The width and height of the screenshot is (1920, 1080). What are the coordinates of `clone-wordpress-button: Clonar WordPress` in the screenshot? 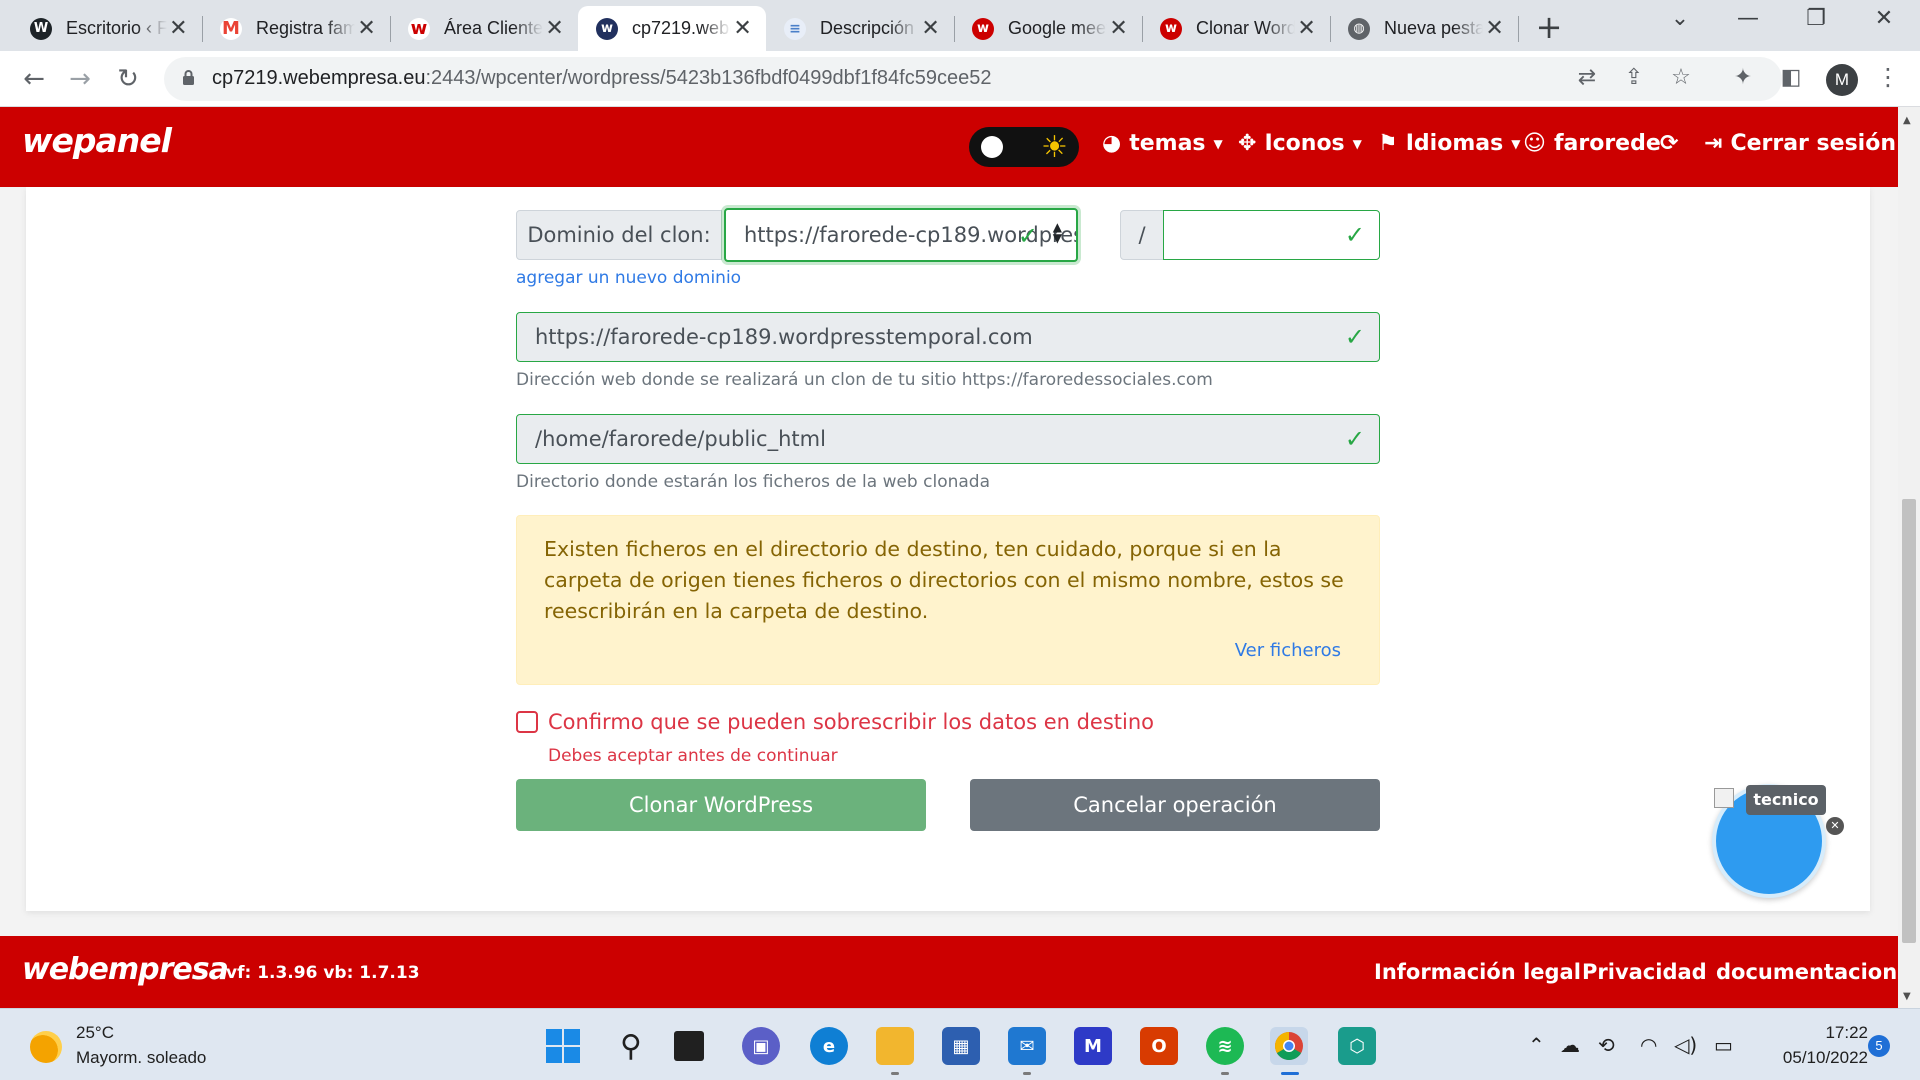 It's located at (721, 805).